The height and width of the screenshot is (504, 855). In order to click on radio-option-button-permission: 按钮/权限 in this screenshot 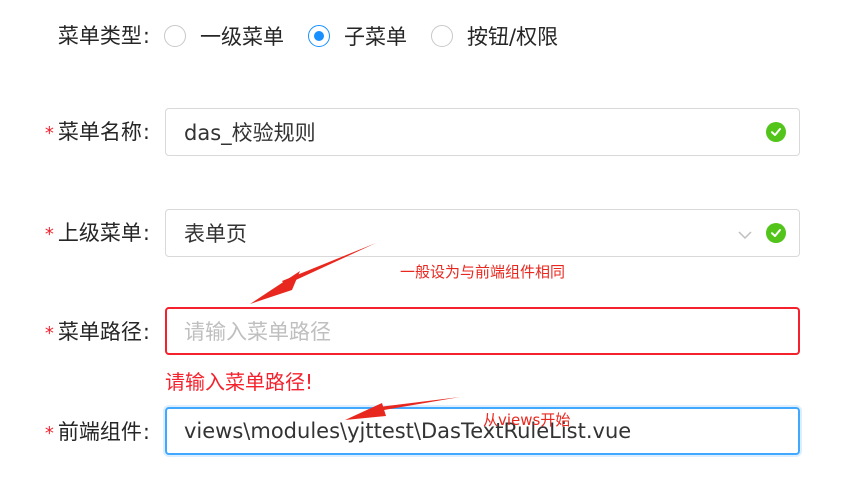, I will do `click(494, 36)`.